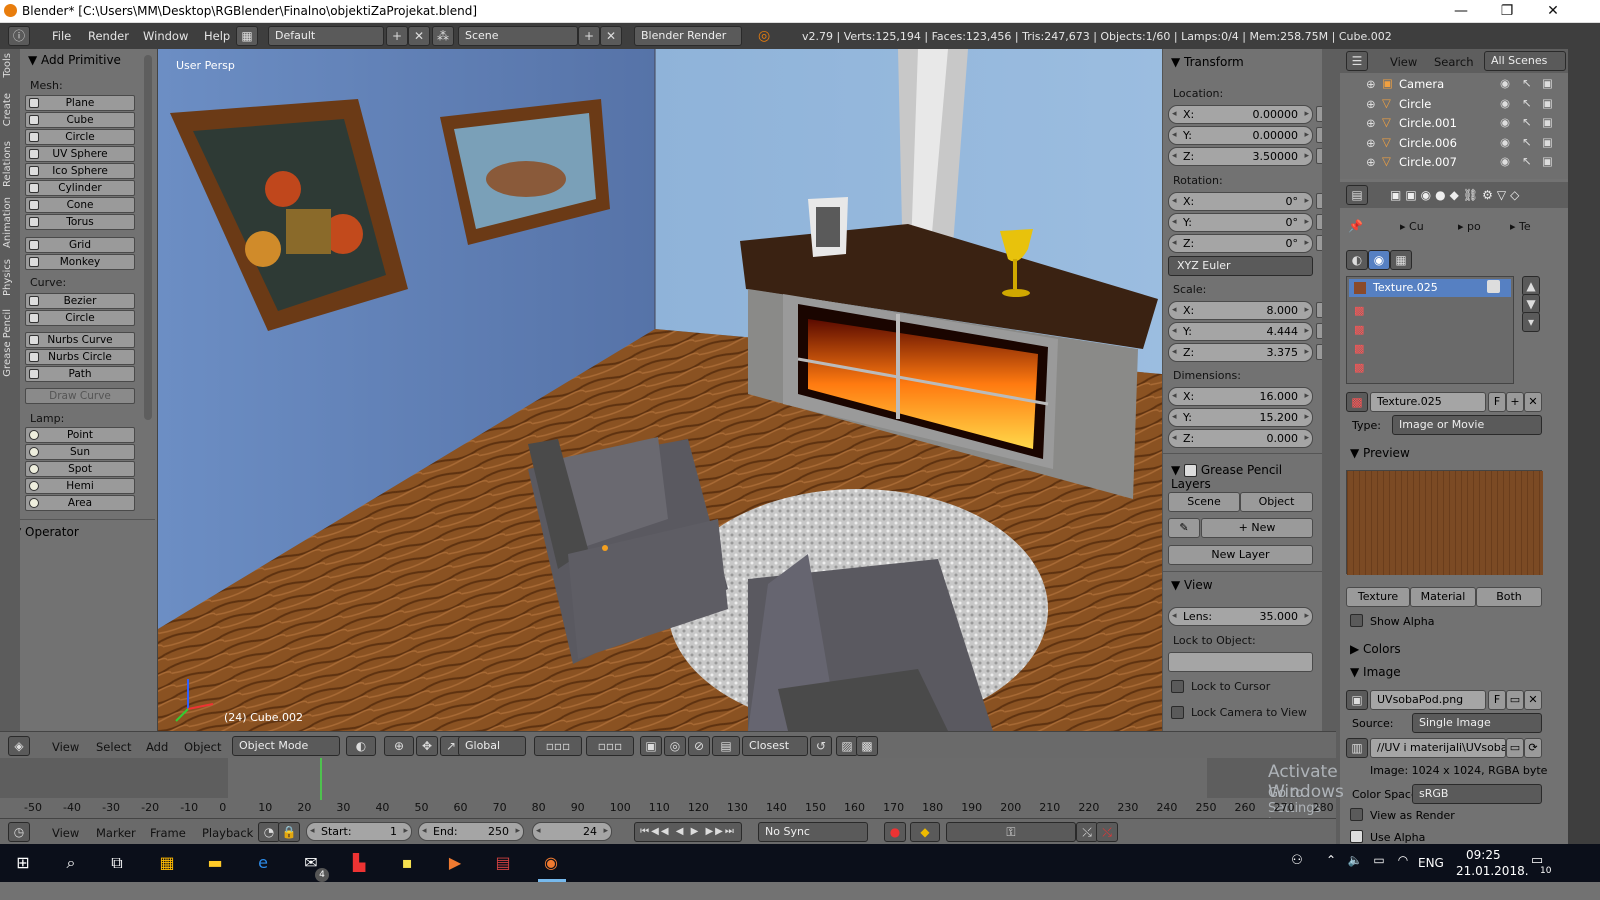 This screenshot has height=900, width=1600. I want to click on operator-header: ▼ Operator, so click(45, 532).